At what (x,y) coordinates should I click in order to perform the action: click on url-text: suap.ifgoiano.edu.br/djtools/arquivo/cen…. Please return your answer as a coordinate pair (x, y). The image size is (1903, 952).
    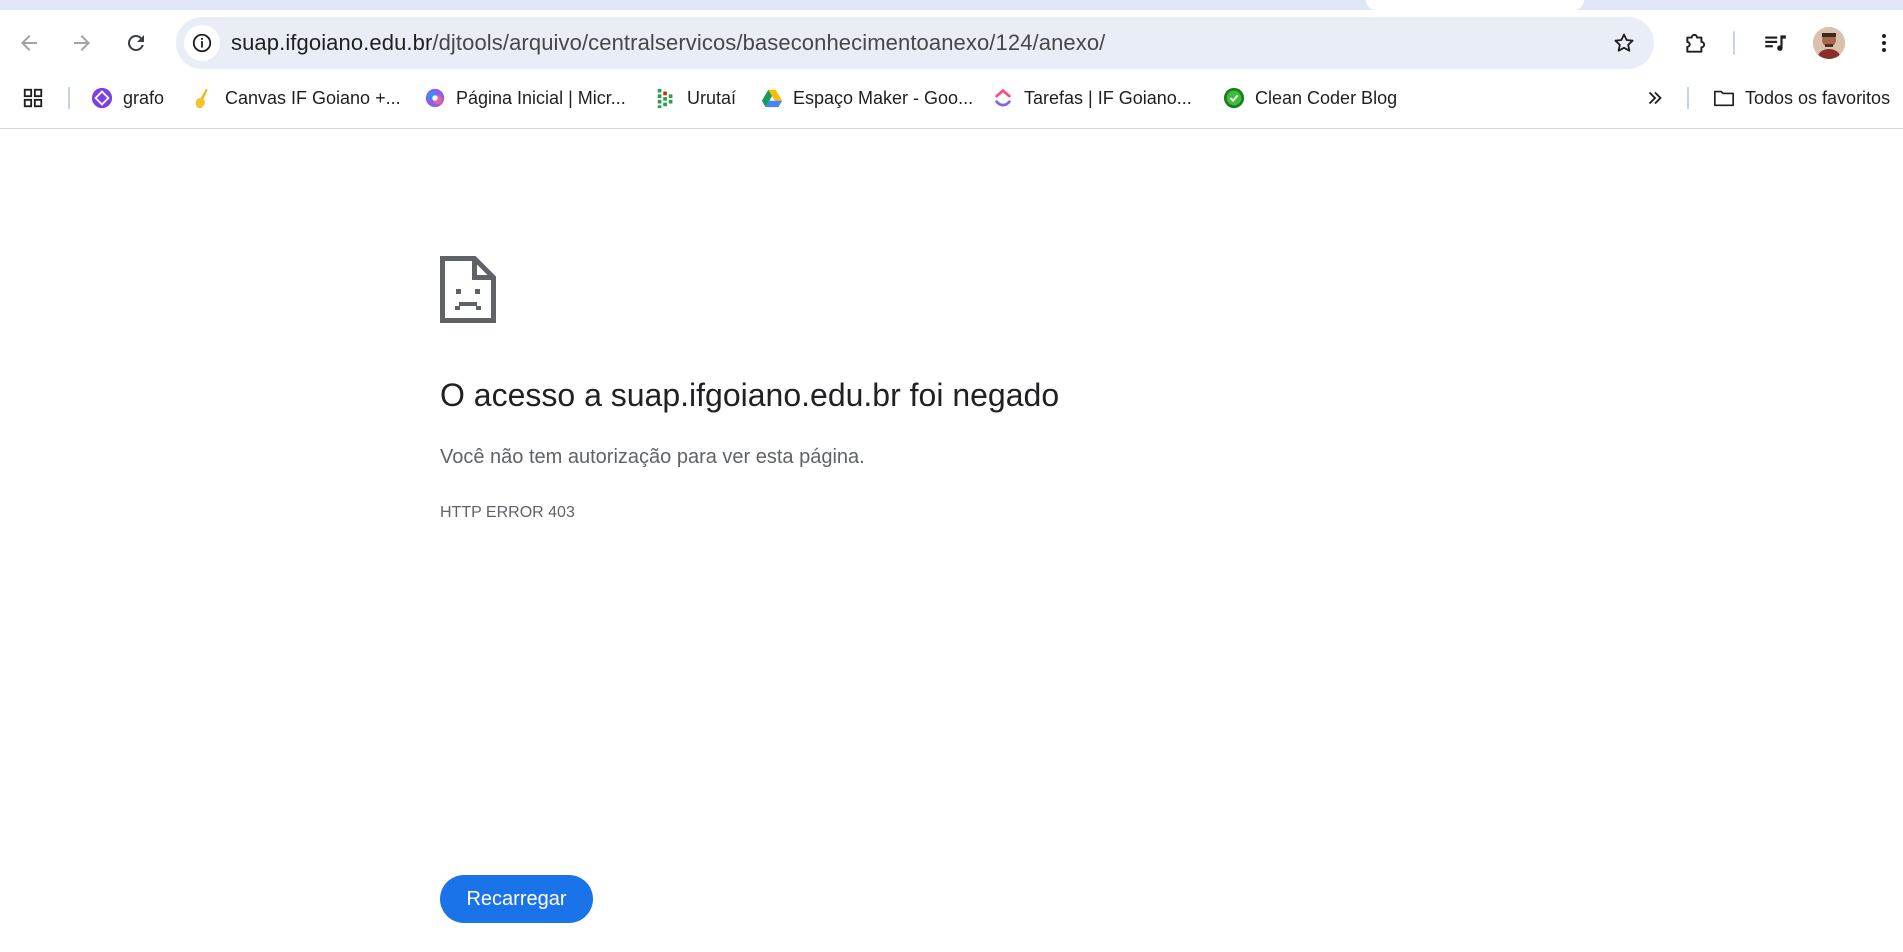
    Looking at the image, I should click on (668, 43).